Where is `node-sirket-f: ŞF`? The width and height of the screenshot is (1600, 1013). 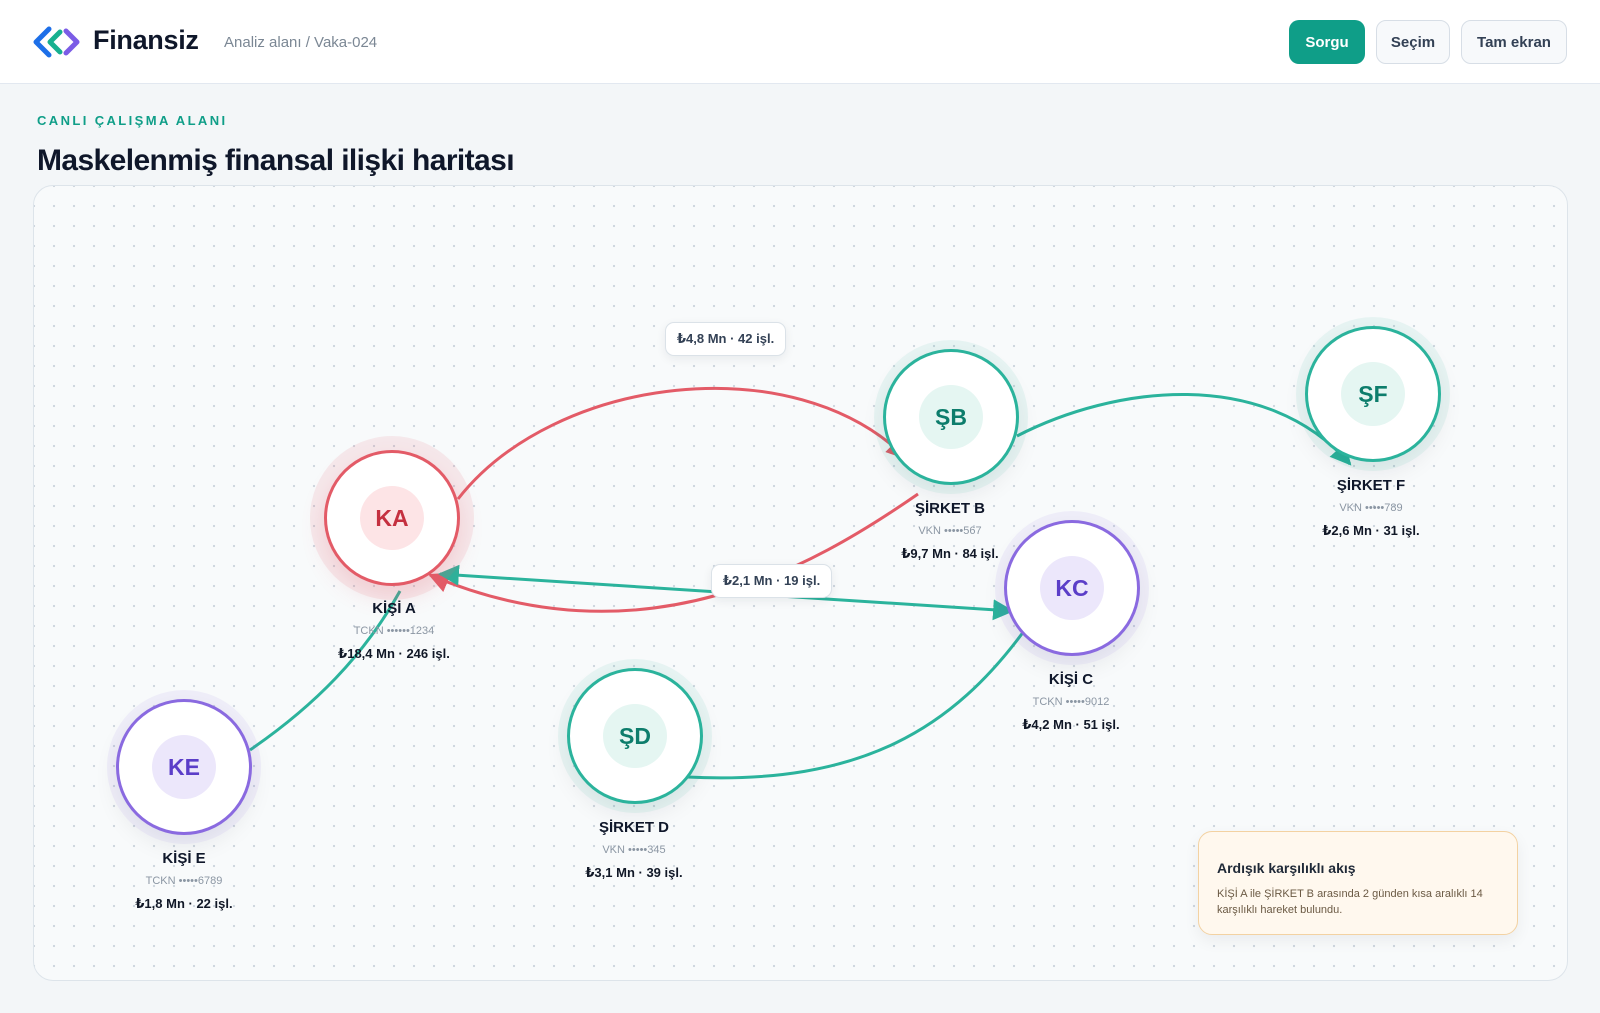
node-sirket-f: ŞF is located at coordinates (1373, 394).